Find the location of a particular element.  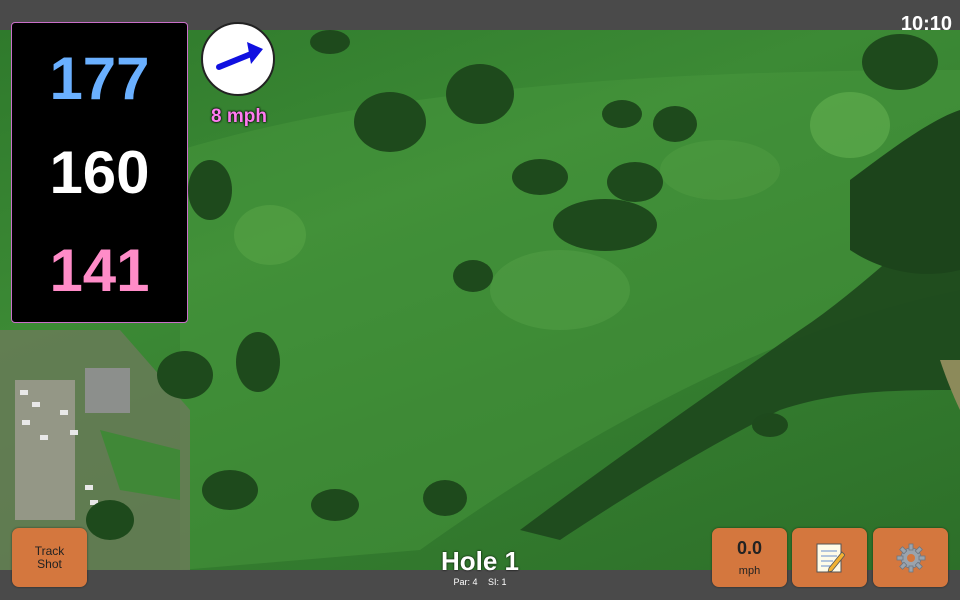

middle-distance: 160 is located at coordinates (99, 172).